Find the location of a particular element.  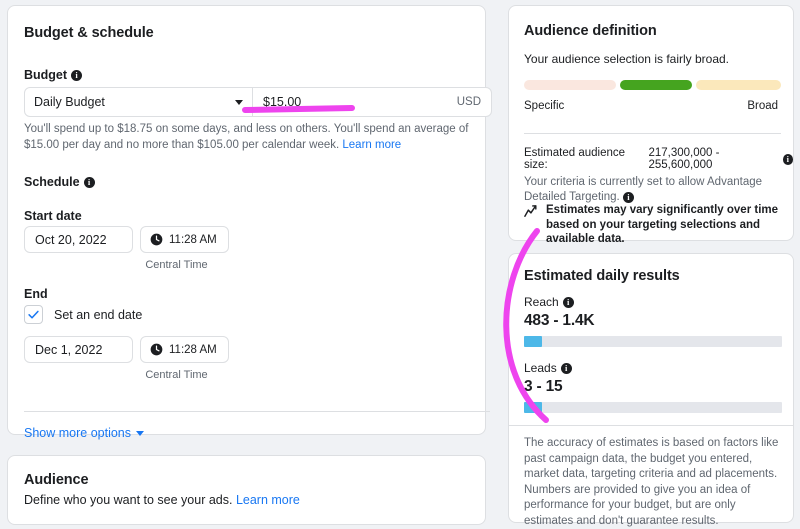

leads-metric-value: 3 - 15 is located at coordinates (543, 386).